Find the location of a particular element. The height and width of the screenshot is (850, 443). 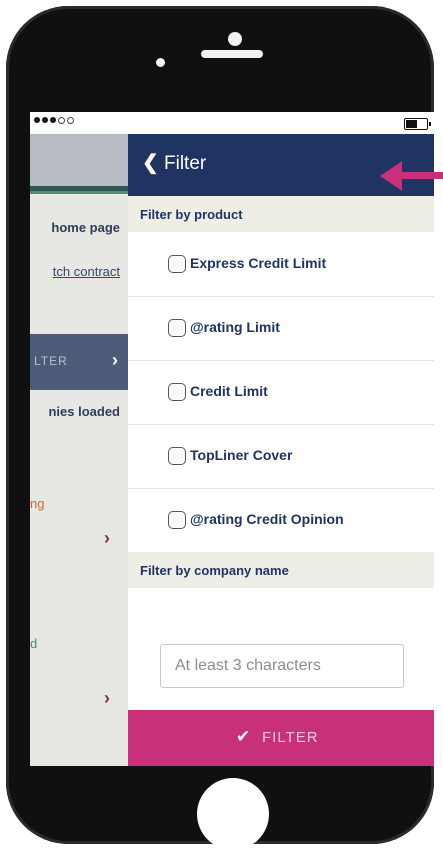

background-orange-text: ng is located at coordinates (37, 503).